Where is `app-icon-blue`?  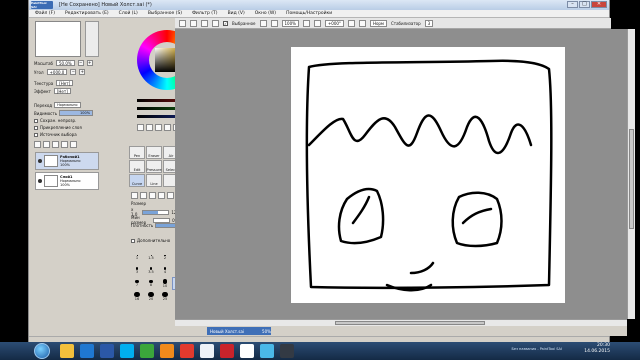
app-icon-blue is located at coordinates (107, 351).